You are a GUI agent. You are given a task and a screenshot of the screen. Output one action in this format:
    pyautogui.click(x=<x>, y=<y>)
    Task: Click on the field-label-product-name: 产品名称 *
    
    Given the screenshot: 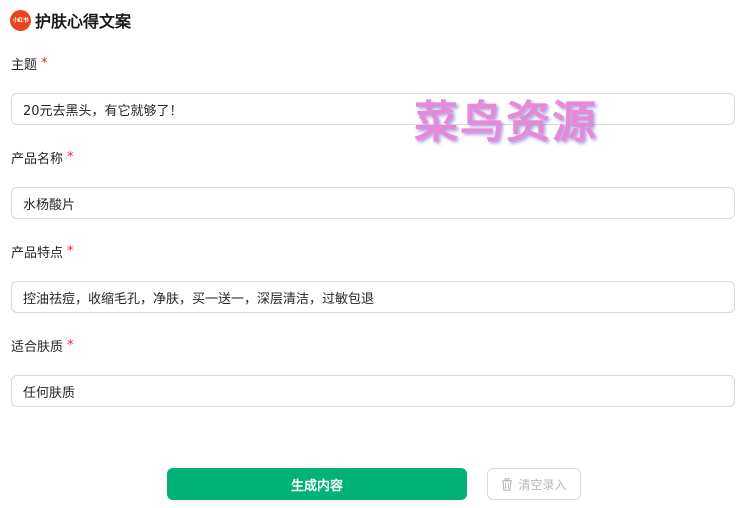 What is the action you would take?
    pyautogui.click(x=42, y=157)
    